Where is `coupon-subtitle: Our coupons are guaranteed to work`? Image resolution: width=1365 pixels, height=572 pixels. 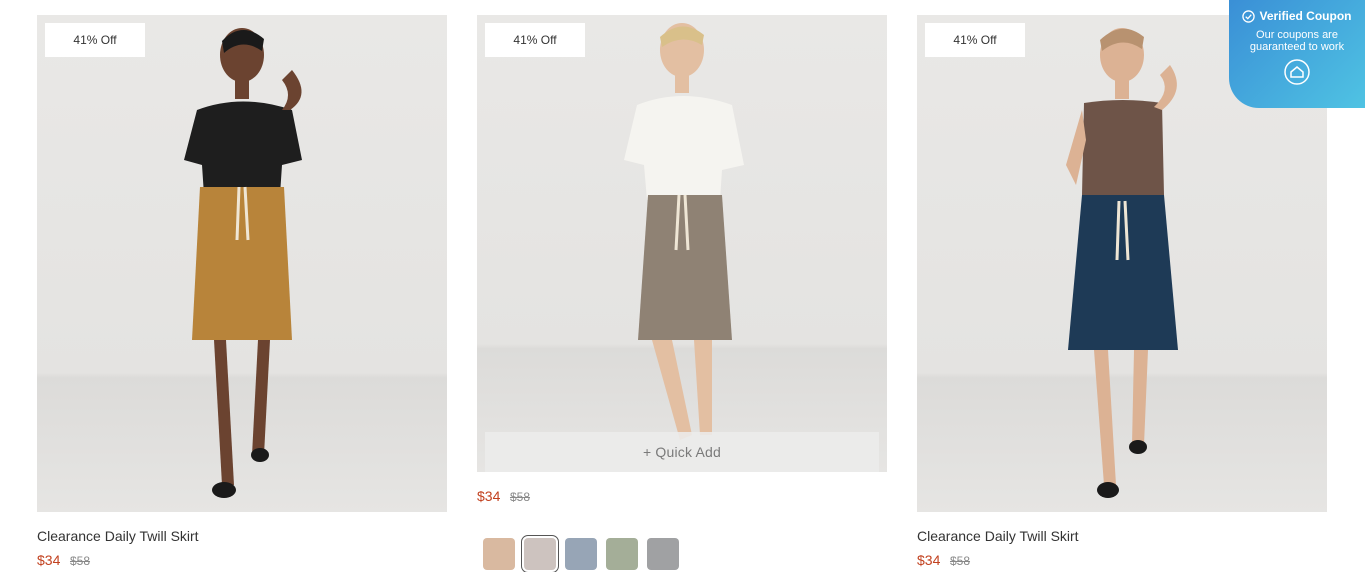 coupon-subtitle: Our coupons are guaranteed to work is located at coordinates (1297, 41).